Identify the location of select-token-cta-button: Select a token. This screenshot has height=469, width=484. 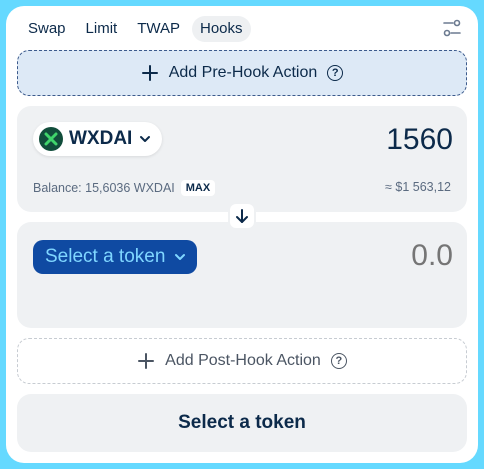
(242, 423).